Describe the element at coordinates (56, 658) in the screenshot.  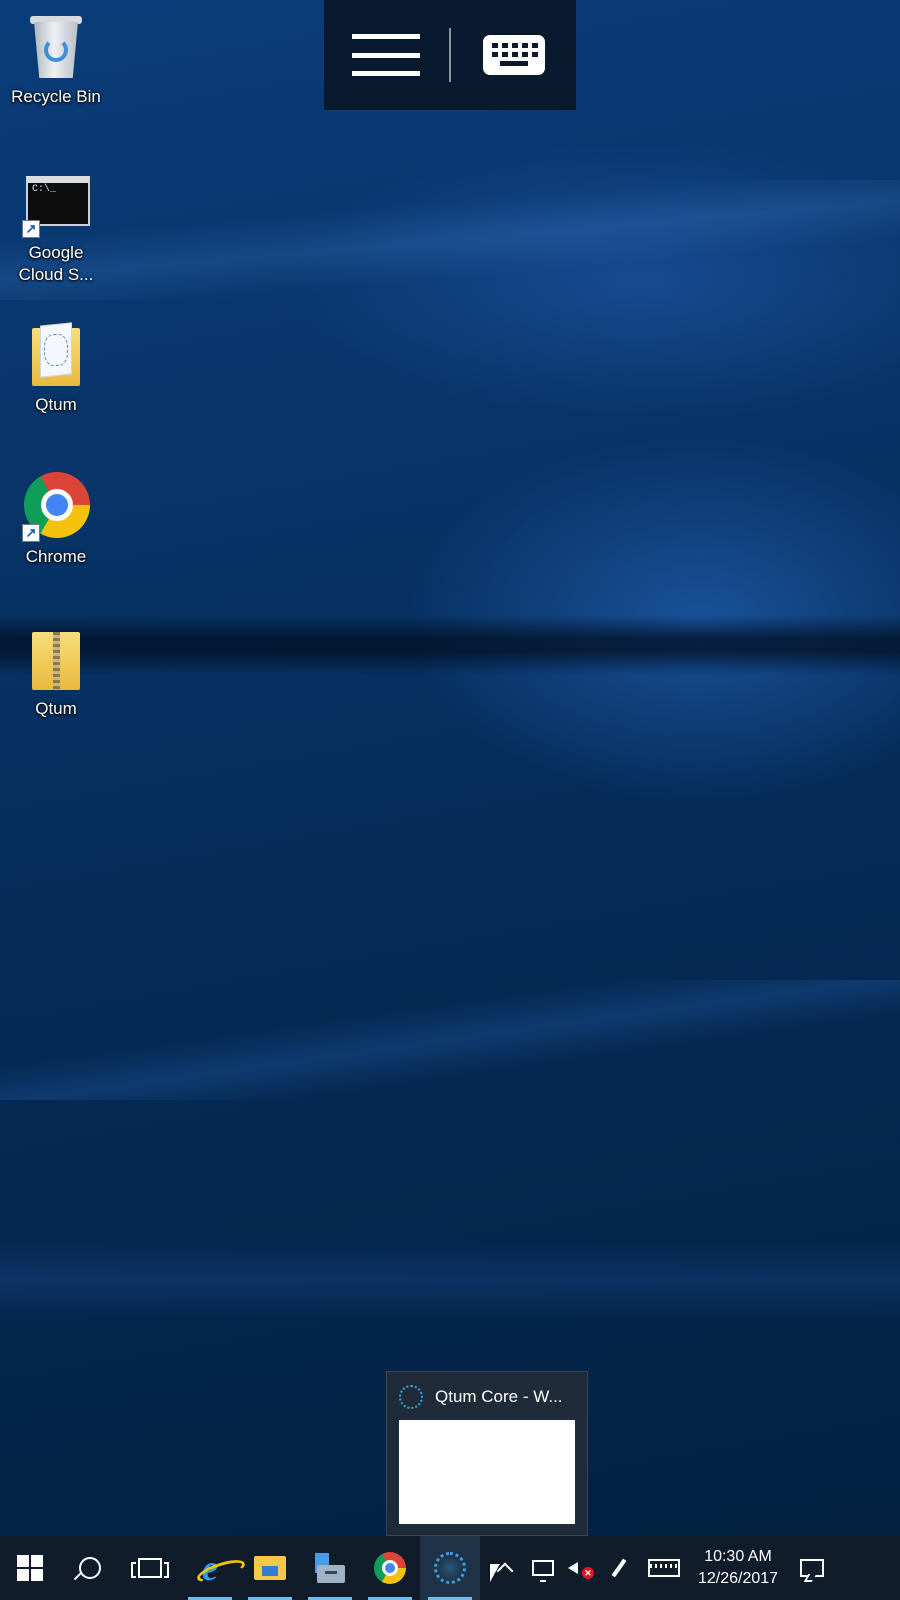
I see `zip-folder-icon` at that location.